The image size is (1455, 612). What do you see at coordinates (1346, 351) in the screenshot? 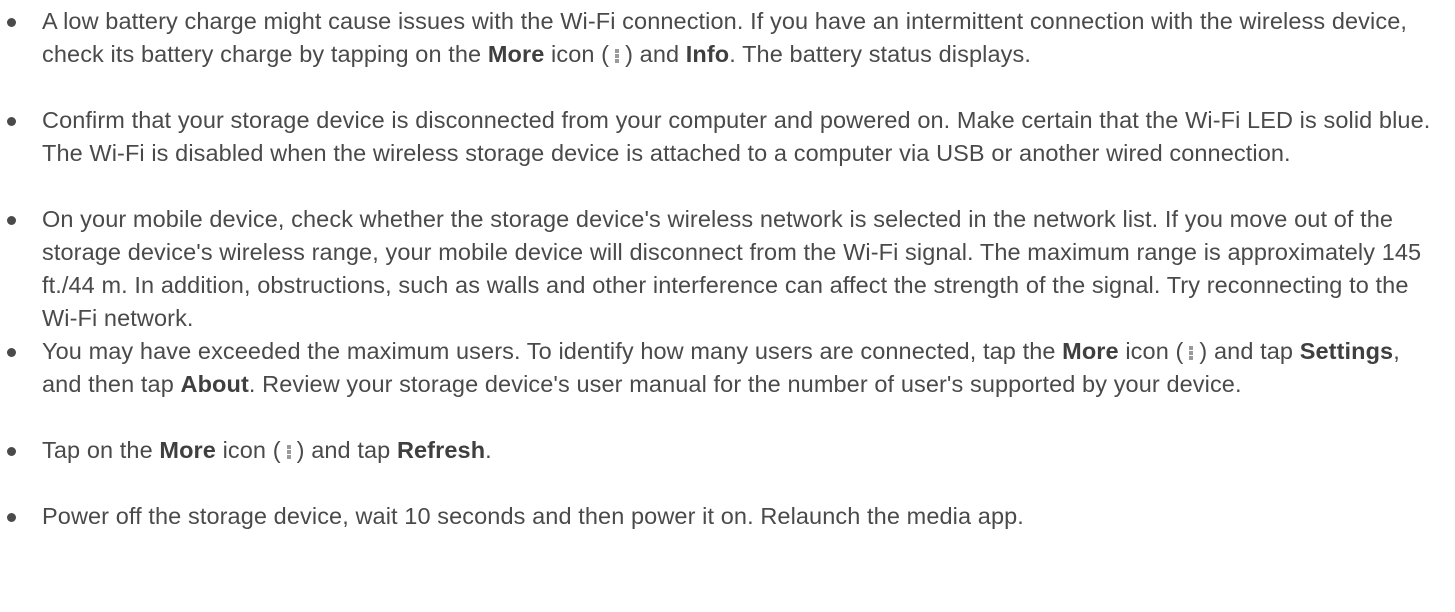
I see `emphasized-term: Settings` at bounding box center [1346, 351].